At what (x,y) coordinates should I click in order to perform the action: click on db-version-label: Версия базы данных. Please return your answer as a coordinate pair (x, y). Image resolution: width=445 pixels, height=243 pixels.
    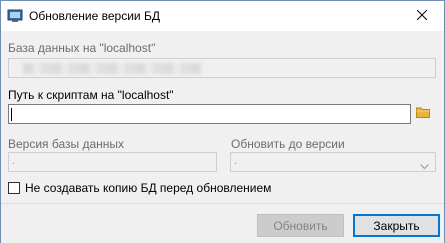
    Looking at the image, I should click on (66, 144).